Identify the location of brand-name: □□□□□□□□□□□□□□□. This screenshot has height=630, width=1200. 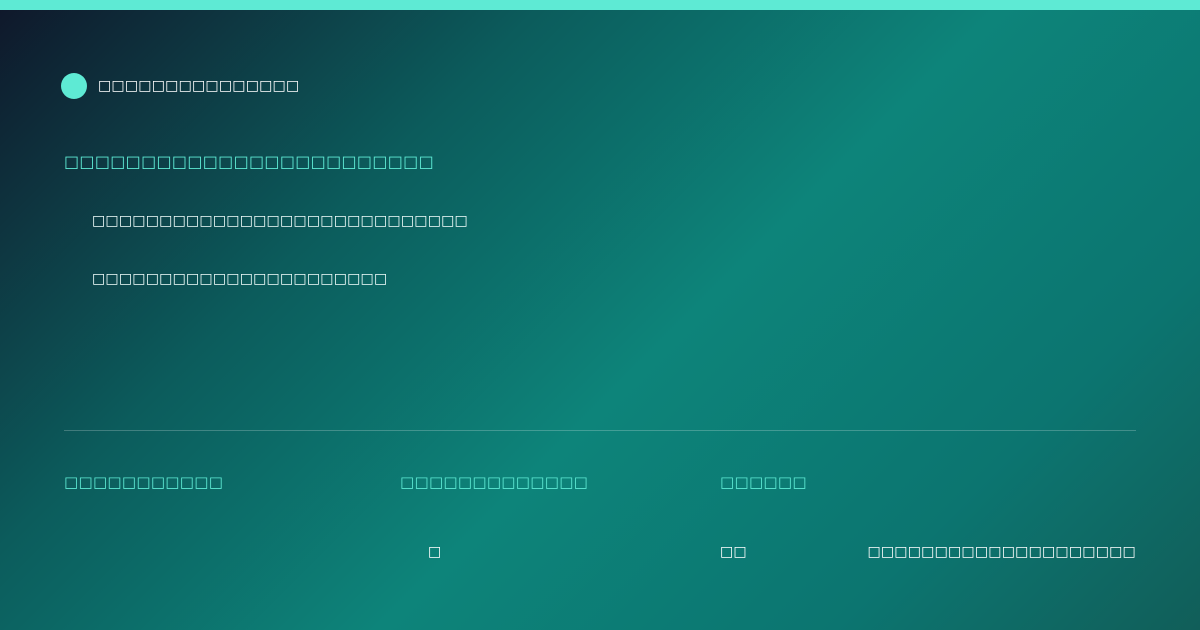
(199, 86).